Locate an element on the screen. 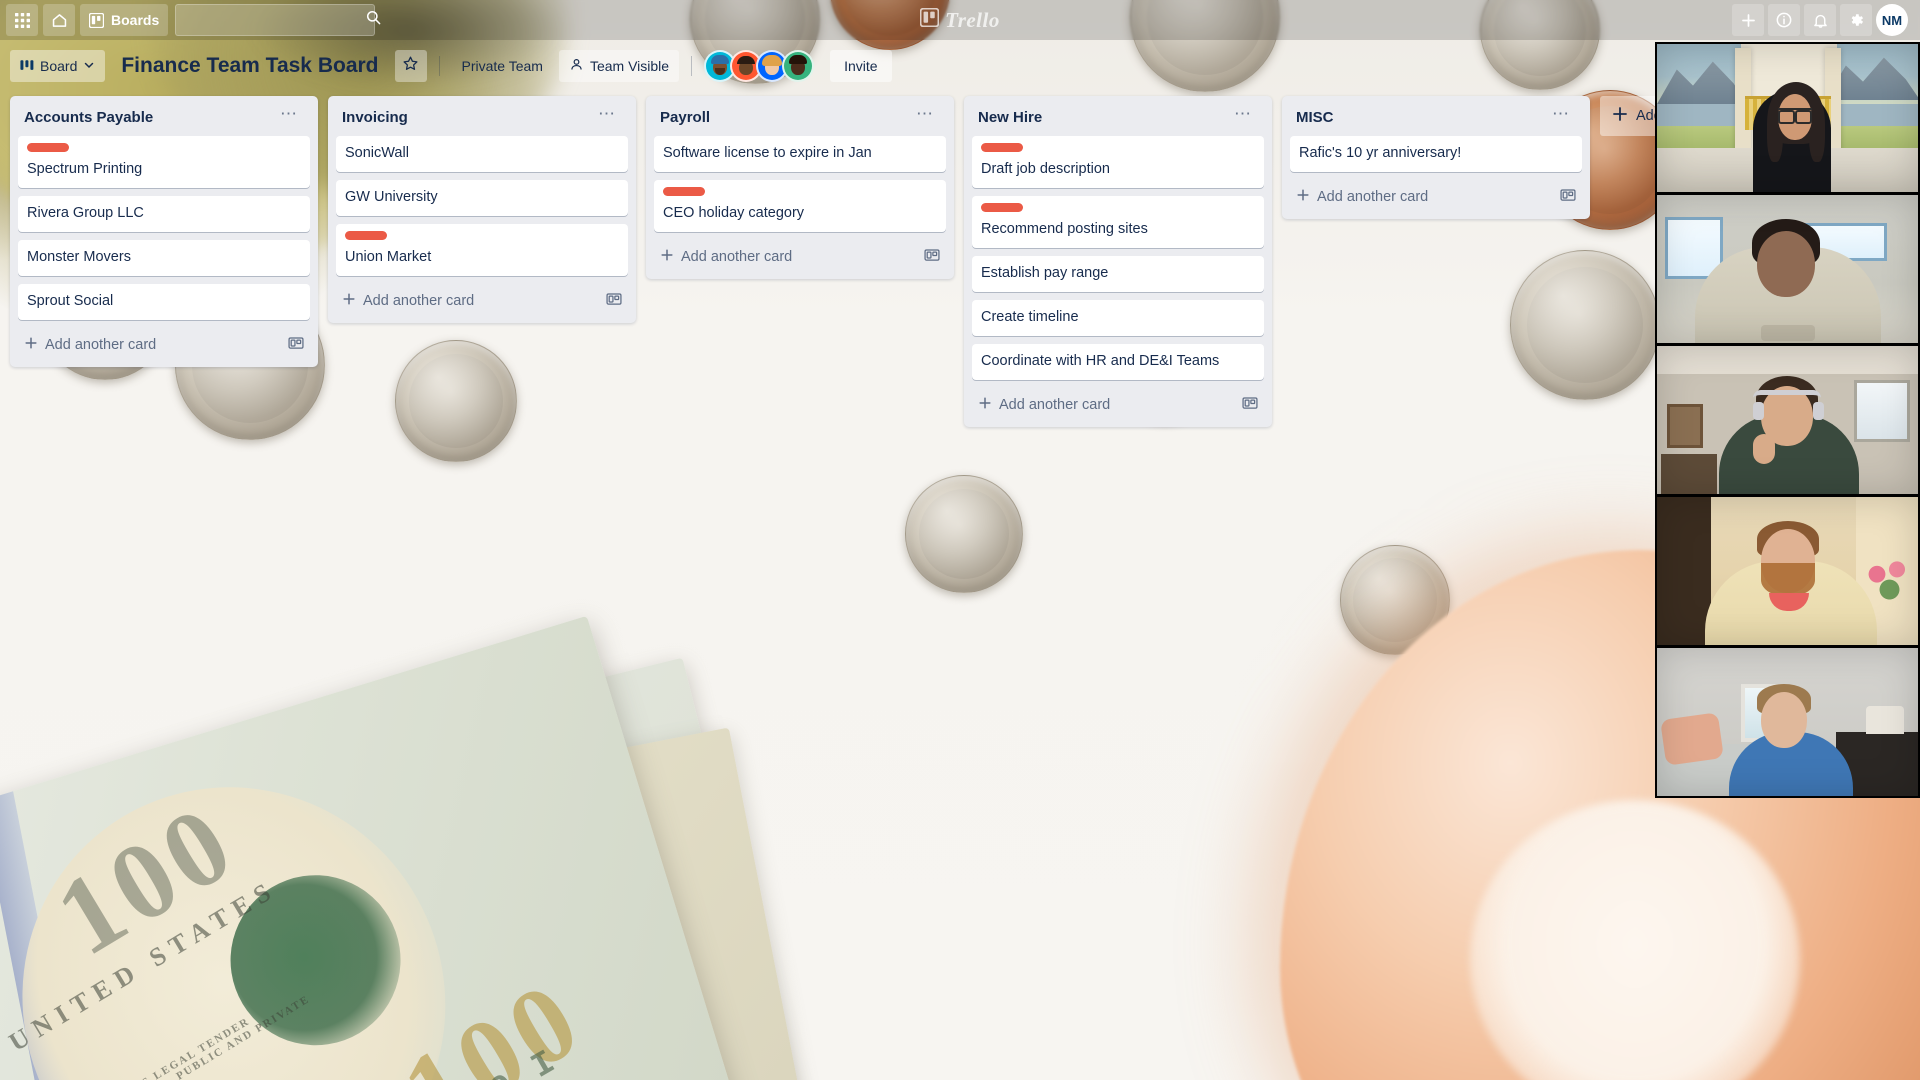 Image resolution: width=1920 pixels, height=1080 pixels. settings-gear-icon is located at coordinates (1856, 20).